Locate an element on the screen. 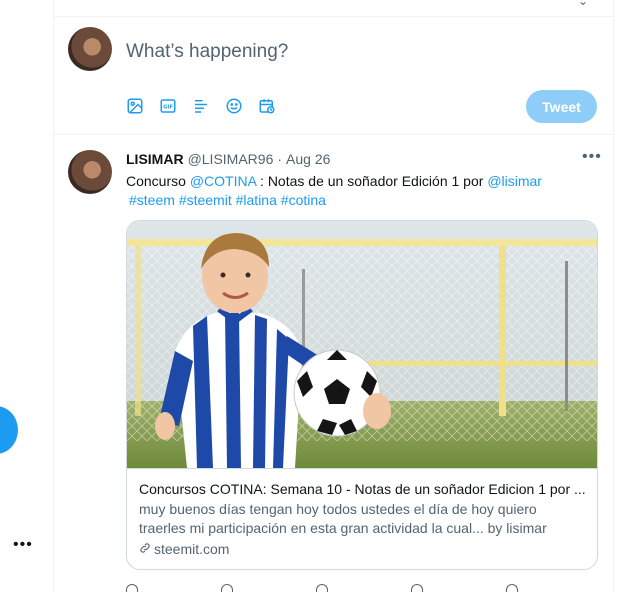 The width and height of the screenshot is (640, 592). tweet-header: LISIMAR @LISIMAR96 · Aug 26 is located at coordinates (228, 159).